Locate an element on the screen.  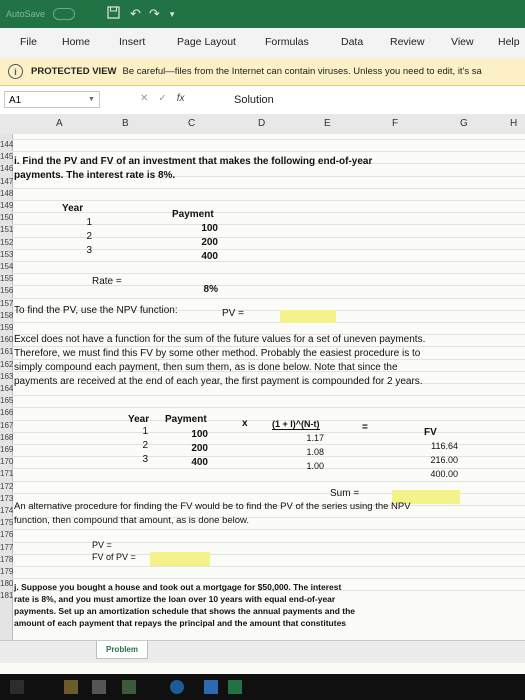
row-header: 163 is located at coordinates (6, 376).